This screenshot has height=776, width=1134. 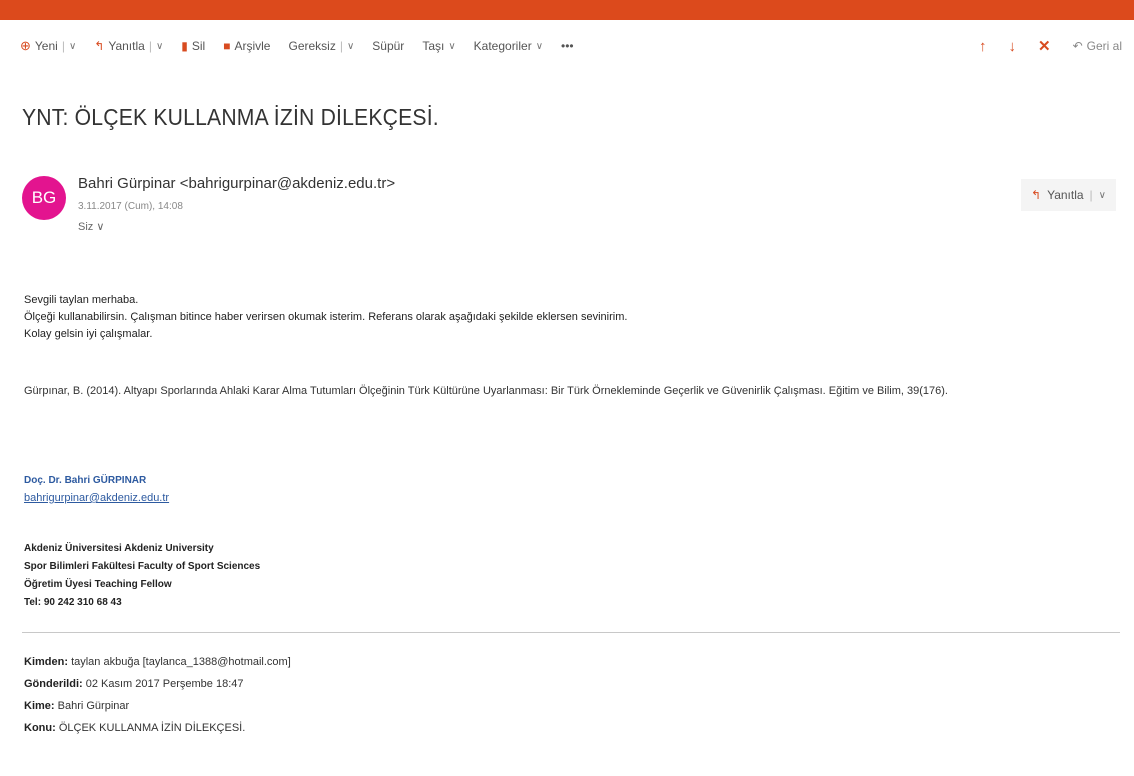 I want to click on signature-line: Öğretim Üyesi Teaching Fellow, so click(x=98, y=584).